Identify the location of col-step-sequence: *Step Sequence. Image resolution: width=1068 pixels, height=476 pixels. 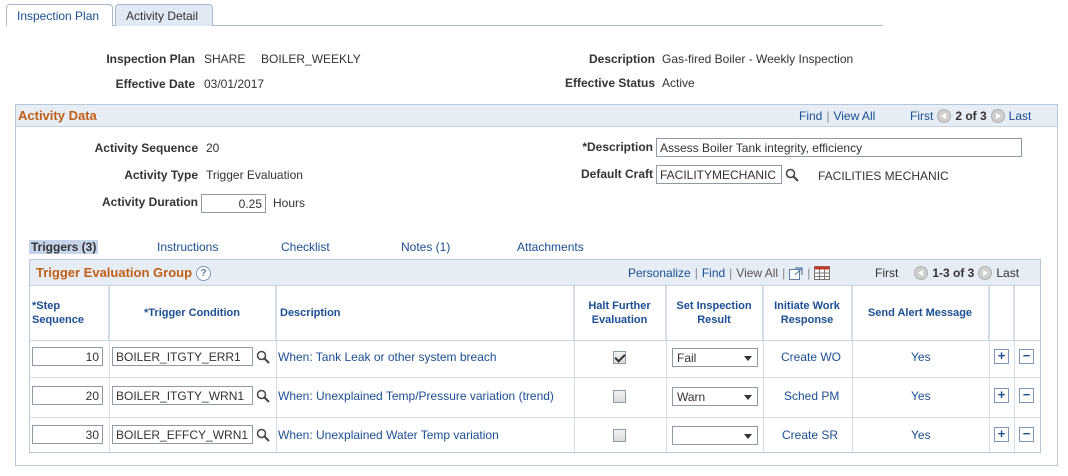
(69, 313).